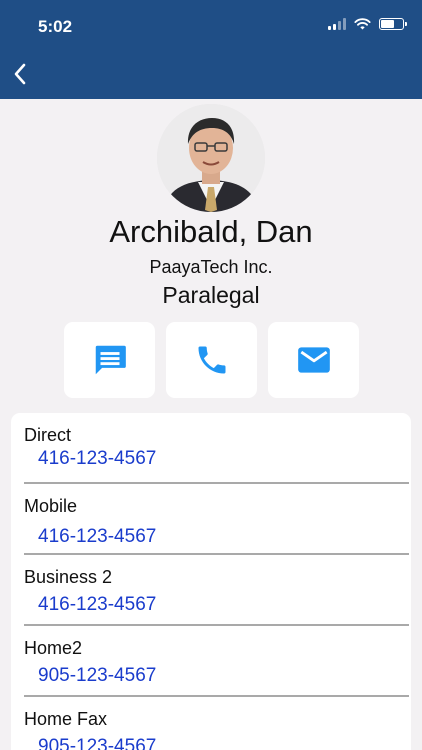 This screenshot has width=422, height=750. I want to click on person-photo, so click(211, 158).